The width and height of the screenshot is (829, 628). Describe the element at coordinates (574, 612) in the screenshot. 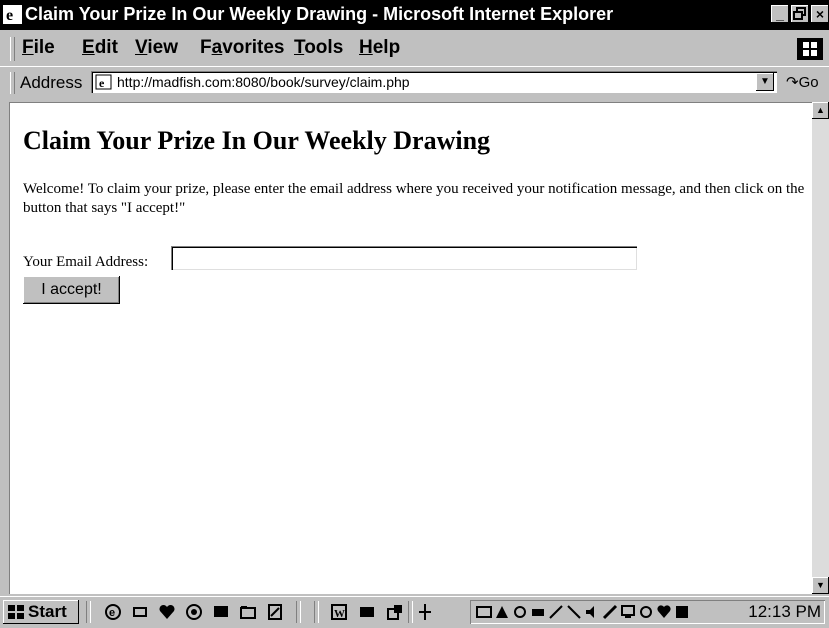

I see `tray-pen-icon` at that location.